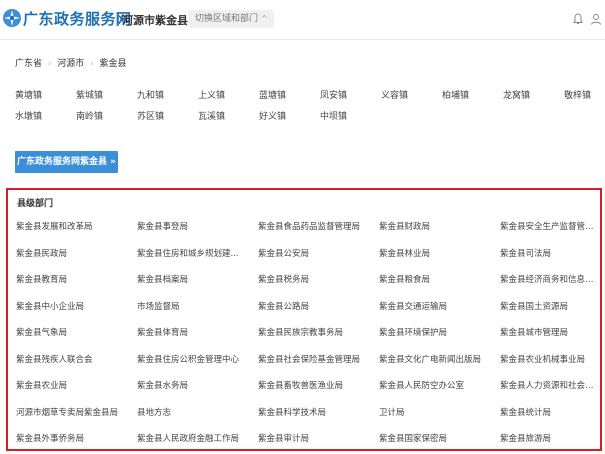  Describe the element at coordinates (318, 311) in the screenshot. I see `department-link: 紫金县公路局` at that location.